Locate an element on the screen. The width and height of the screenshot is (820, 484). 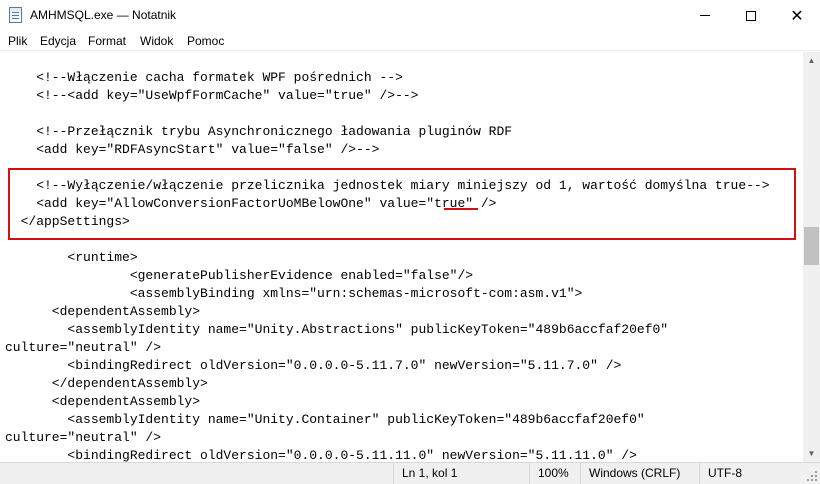
value-underline-mark is located at coordinates (461, 209).